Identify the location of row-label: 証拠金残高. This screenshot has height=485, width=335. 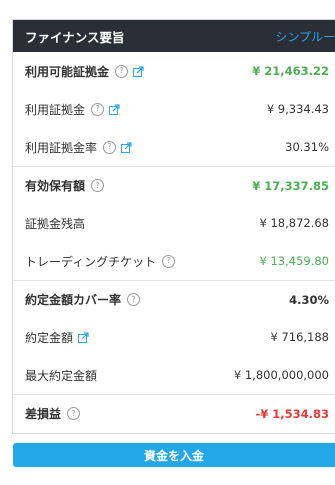
(55, 223).